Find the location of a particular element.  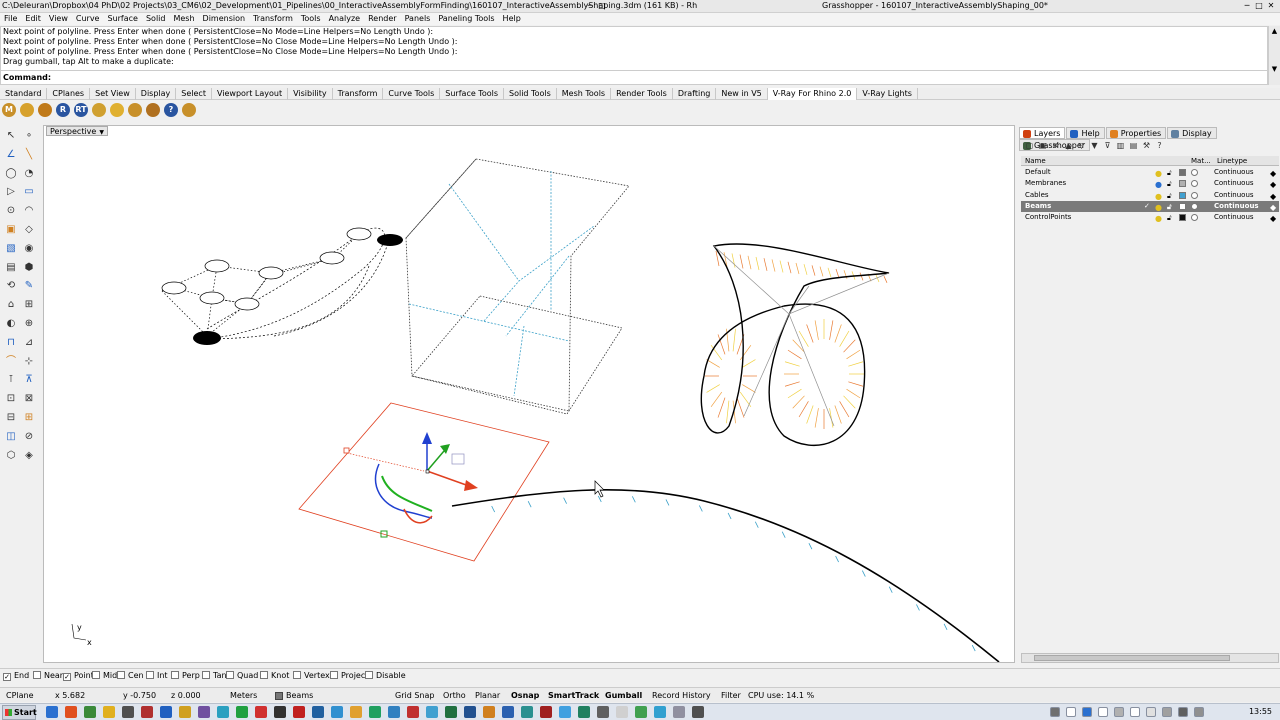

tab-new-in-v5: New in V5 is located at coordinates (742, 94).